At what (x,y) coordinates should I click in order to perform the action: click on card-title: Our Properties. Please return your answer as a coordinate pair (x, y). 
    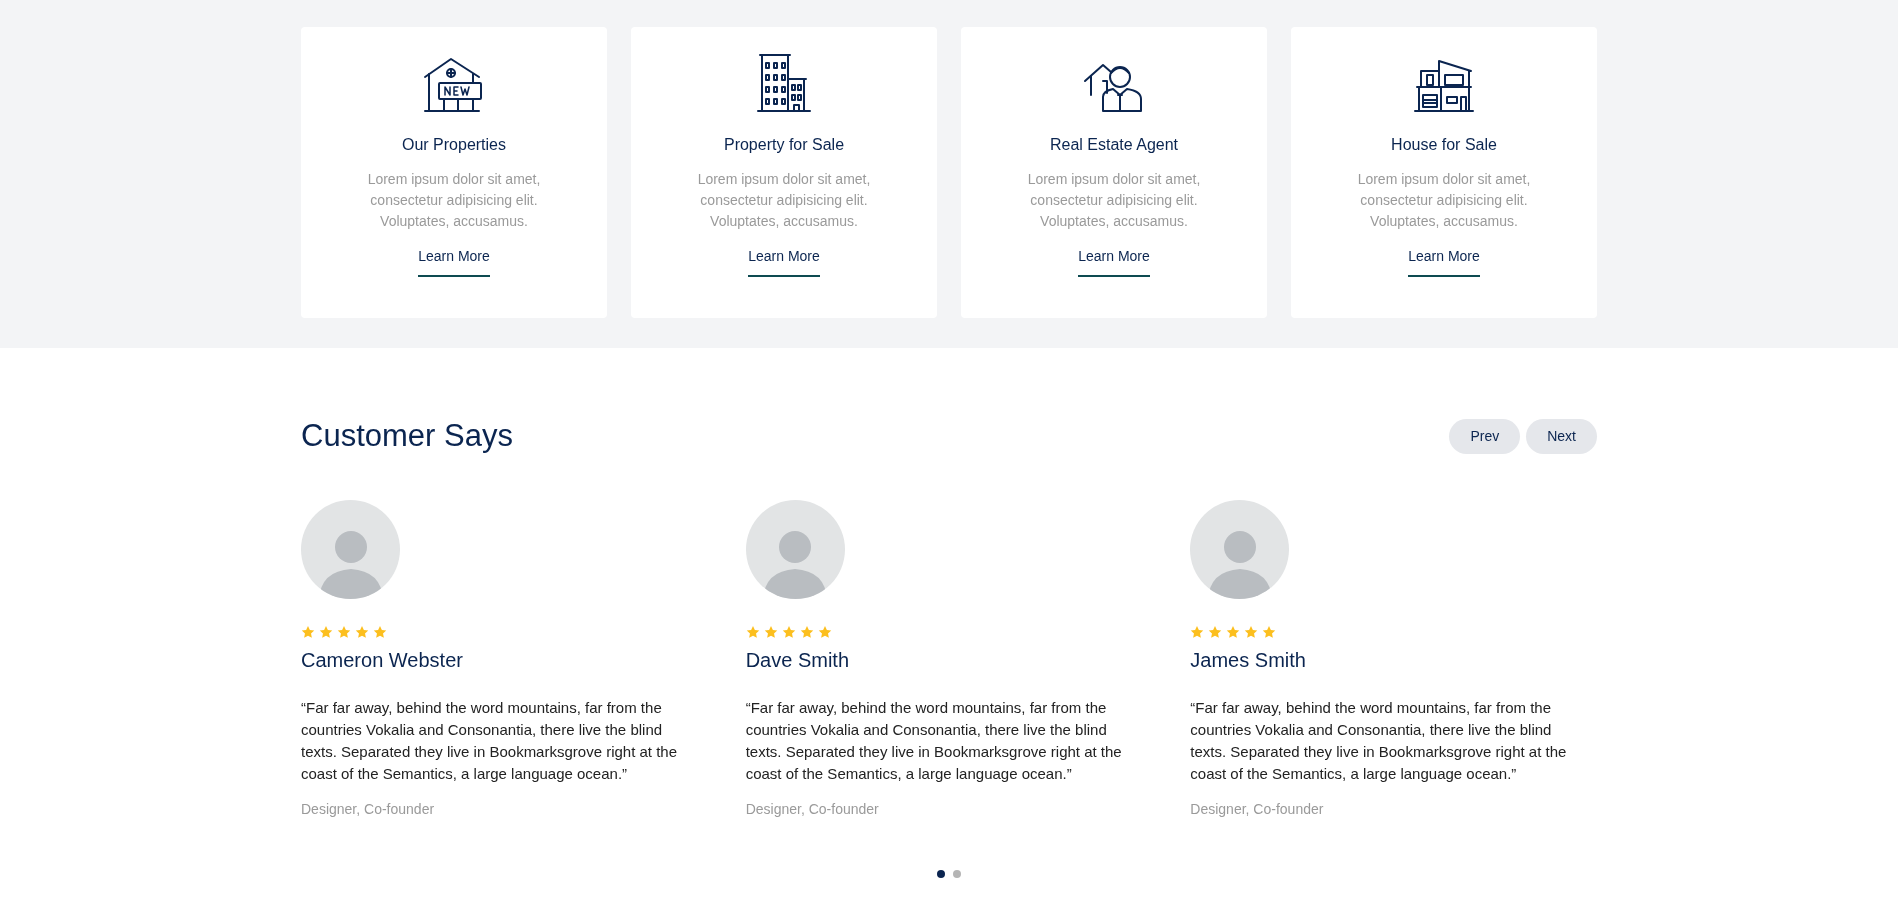
    Looking at the image, I should click on (453, 145).